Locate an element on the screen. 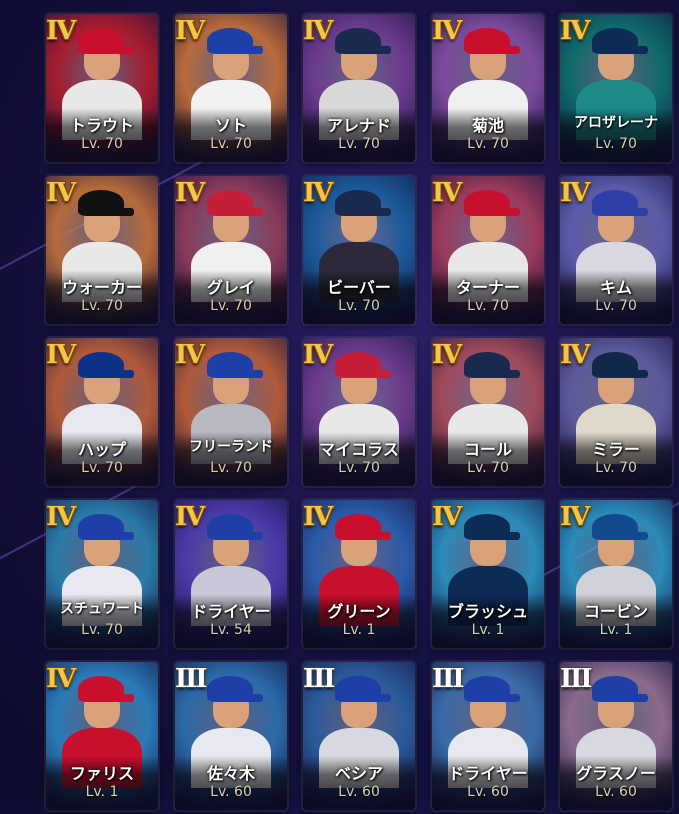 This screenshot has width=679, height=814. player-card: III ベシア Lv. 60 is located at coordinates (359, 736).